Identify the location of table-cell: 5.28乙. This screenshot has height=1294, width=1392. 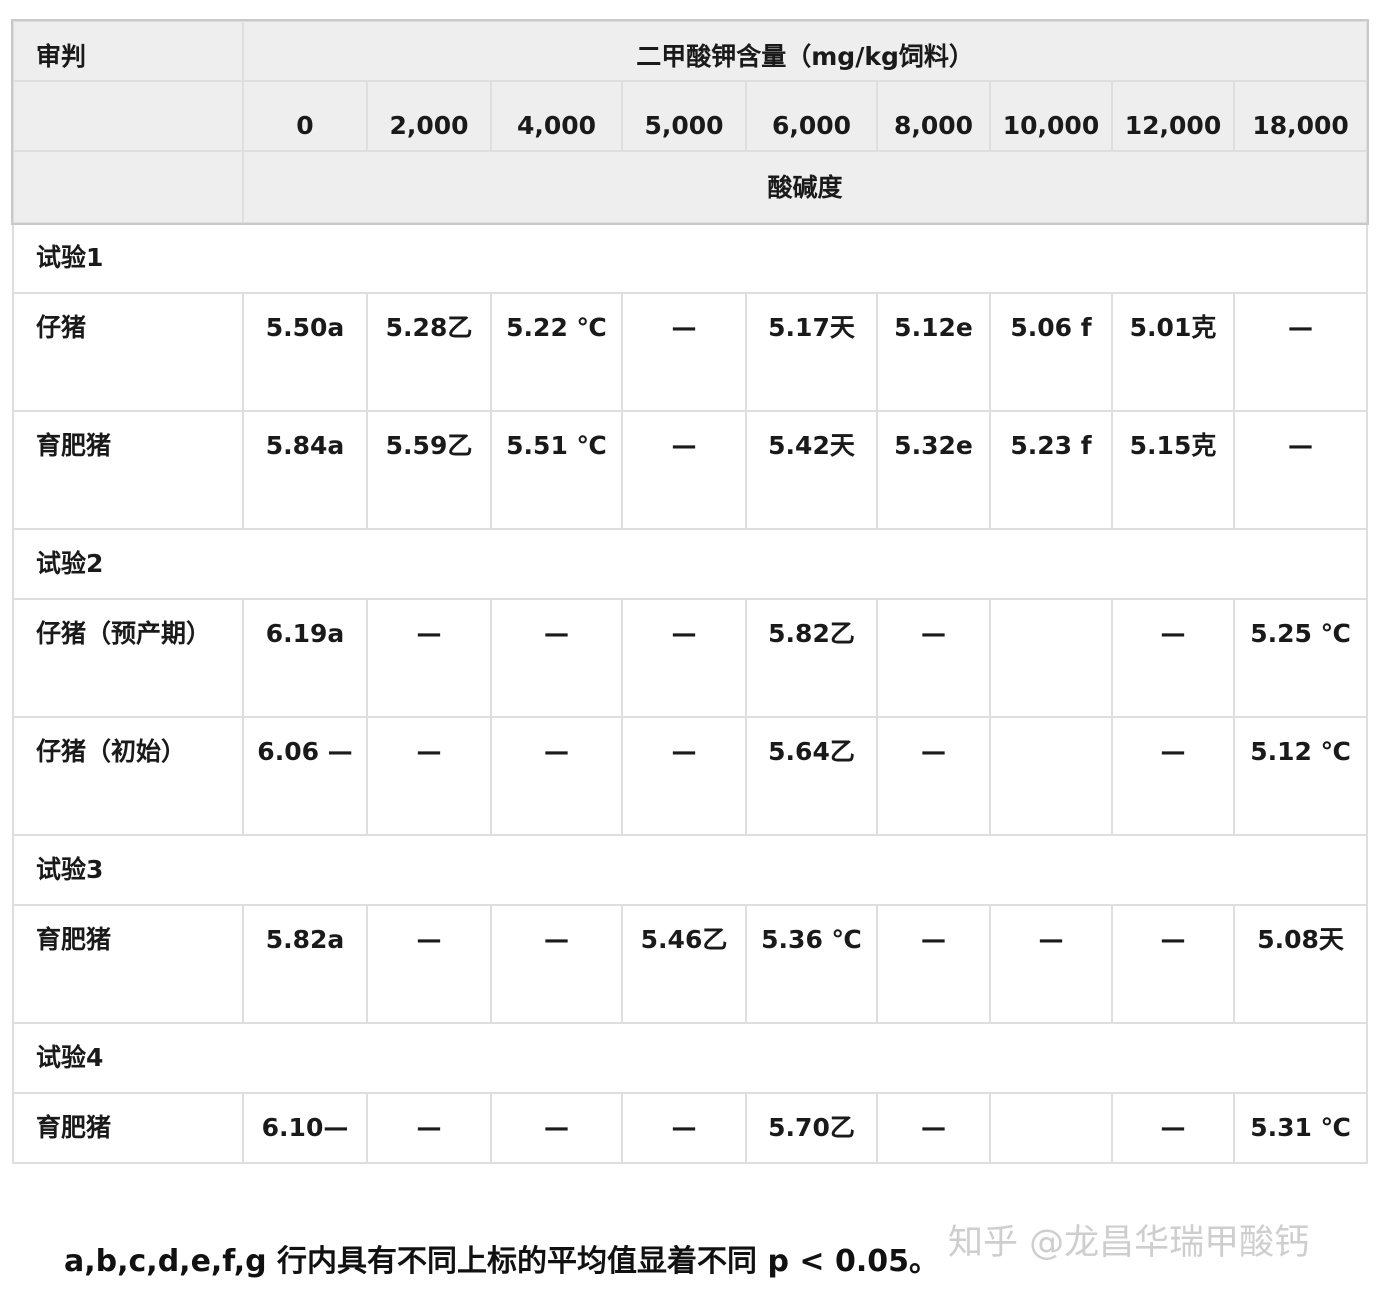
(429, 352).